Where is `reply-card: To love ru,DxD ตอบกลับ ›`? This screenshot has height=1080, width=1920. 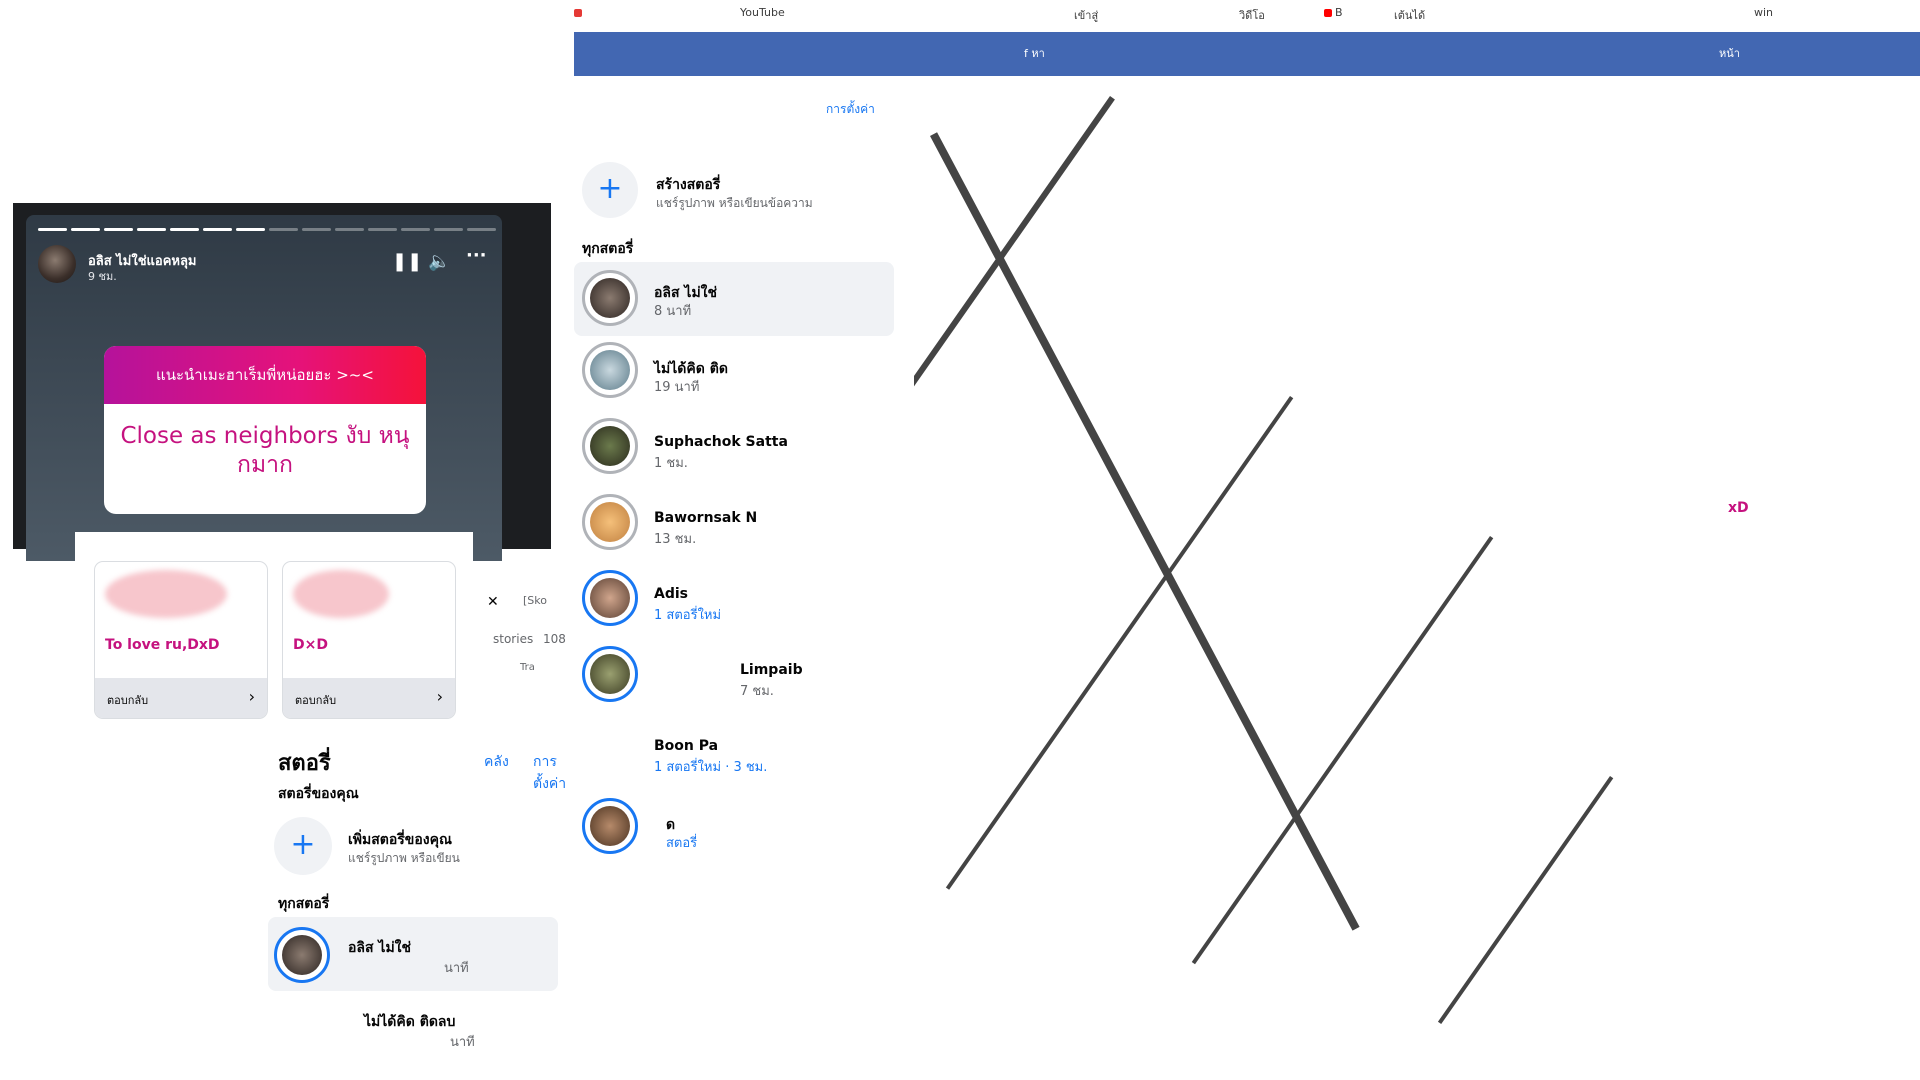
reply-card: To love ru,DxD ตอบกลับ › is located at coordinates (181, 640).